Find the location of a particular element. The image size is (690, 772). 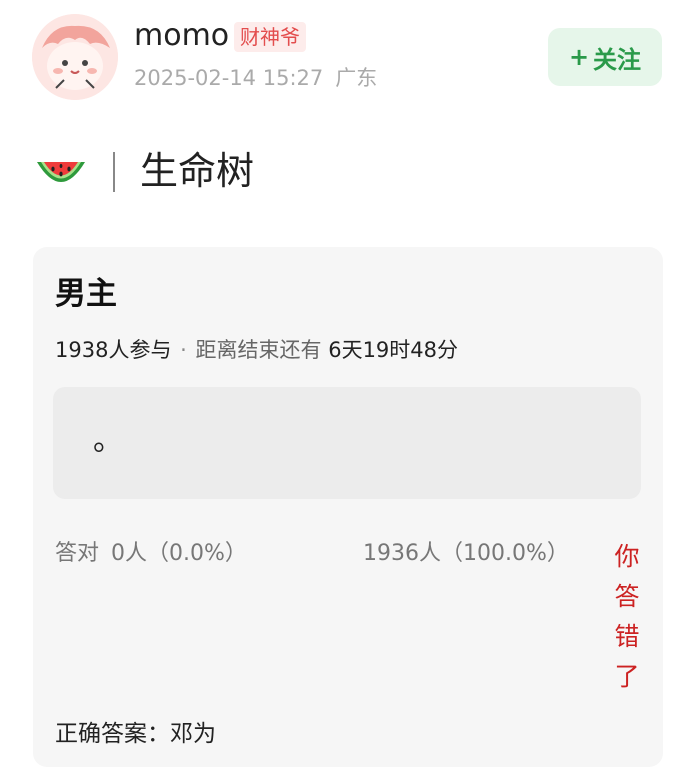

user-badge: 财神爷 is located at coordinates (270, 37).